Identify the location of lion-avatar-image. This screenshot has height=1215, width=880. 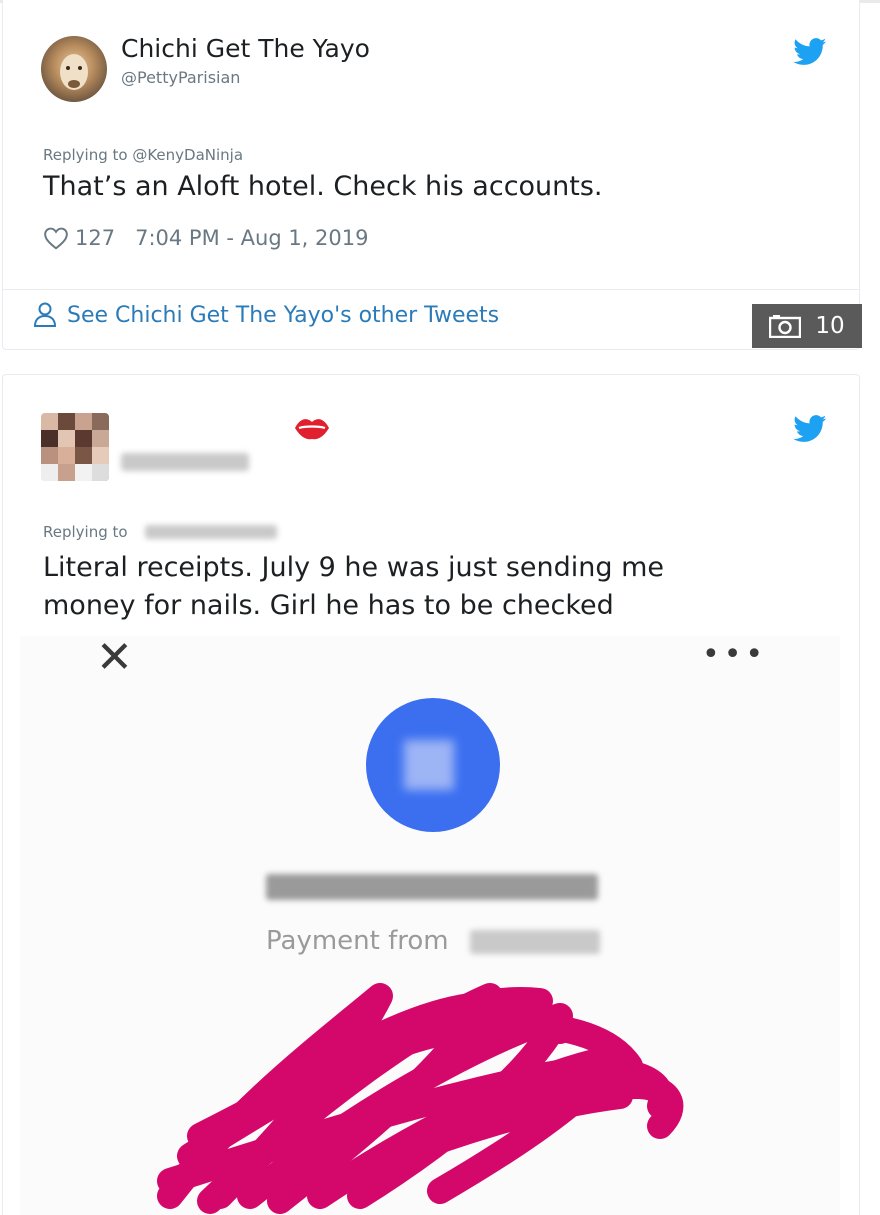
(74, 72).